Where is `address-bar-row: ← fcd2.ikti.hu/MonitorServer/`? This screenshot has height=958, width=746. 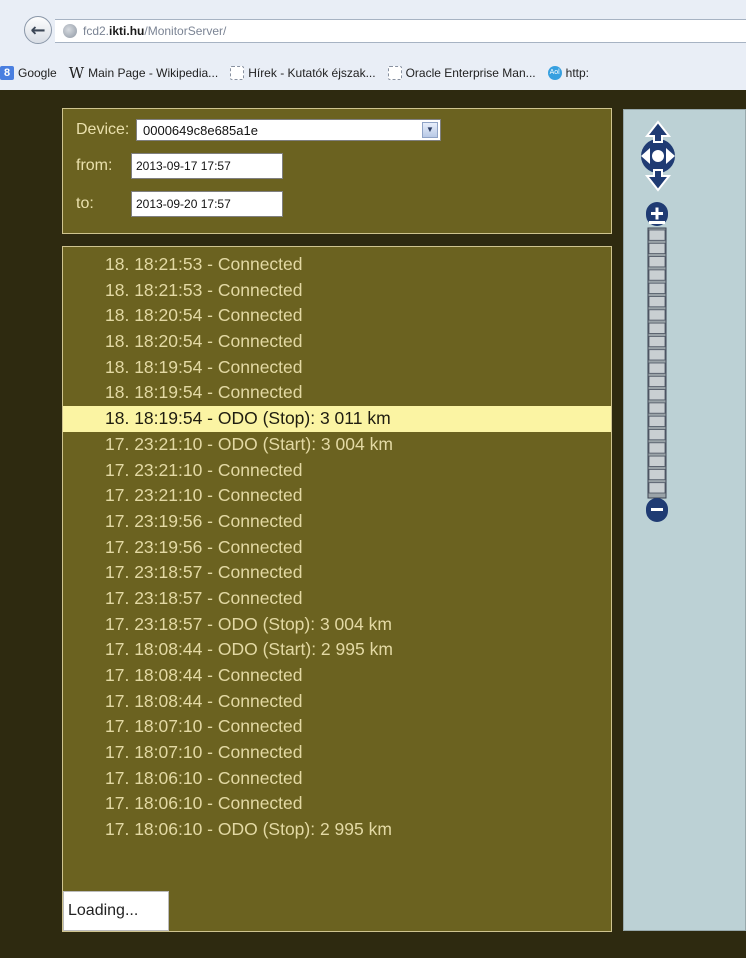
address-bar-row: ← fcd2.ikti.hu/MonitorServer/ is located at coordinates (373, 28).